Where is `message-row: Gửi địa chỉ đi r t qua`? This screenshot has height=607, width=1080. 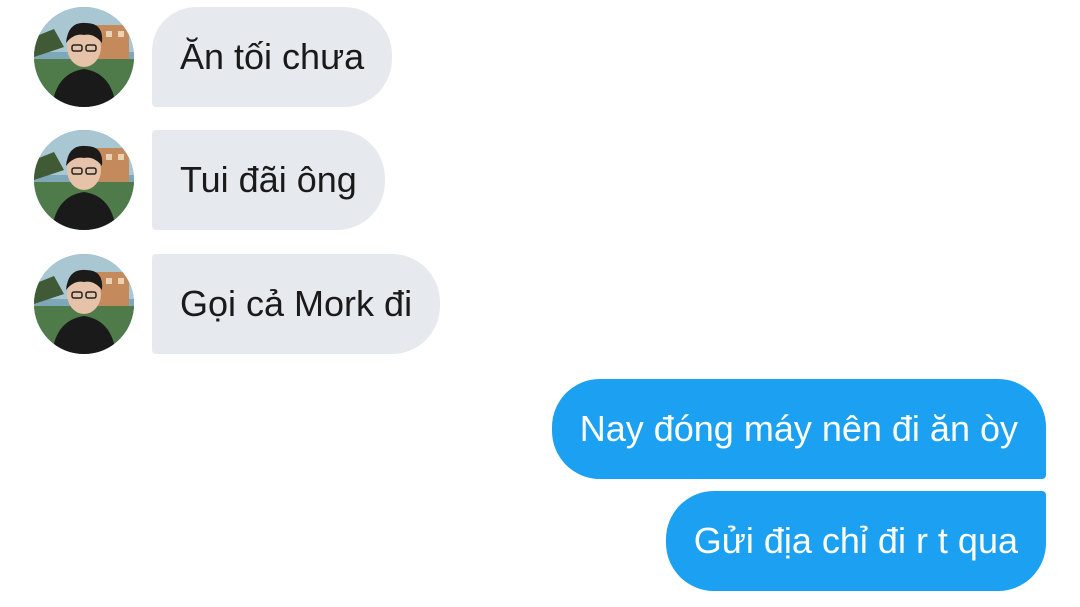
message-row: Gửi địa chỉ đi r t qua is located at coordinates (855, 541).